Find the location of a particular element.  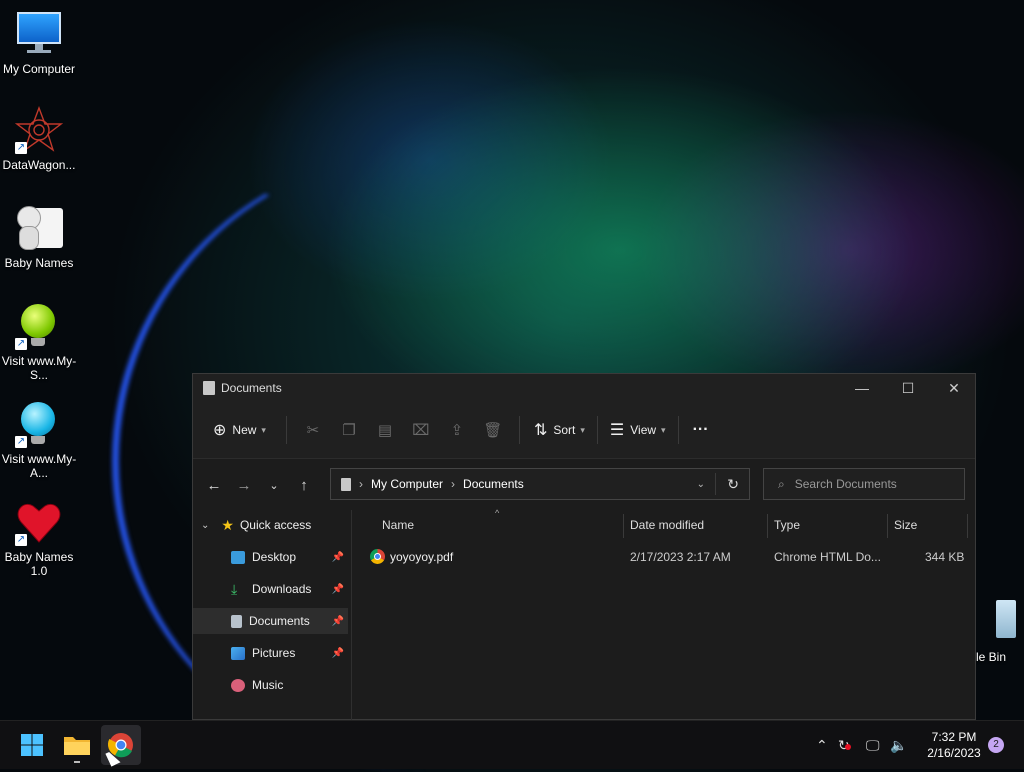

network-icon: 🖵 is located at coordinates (873, 745).